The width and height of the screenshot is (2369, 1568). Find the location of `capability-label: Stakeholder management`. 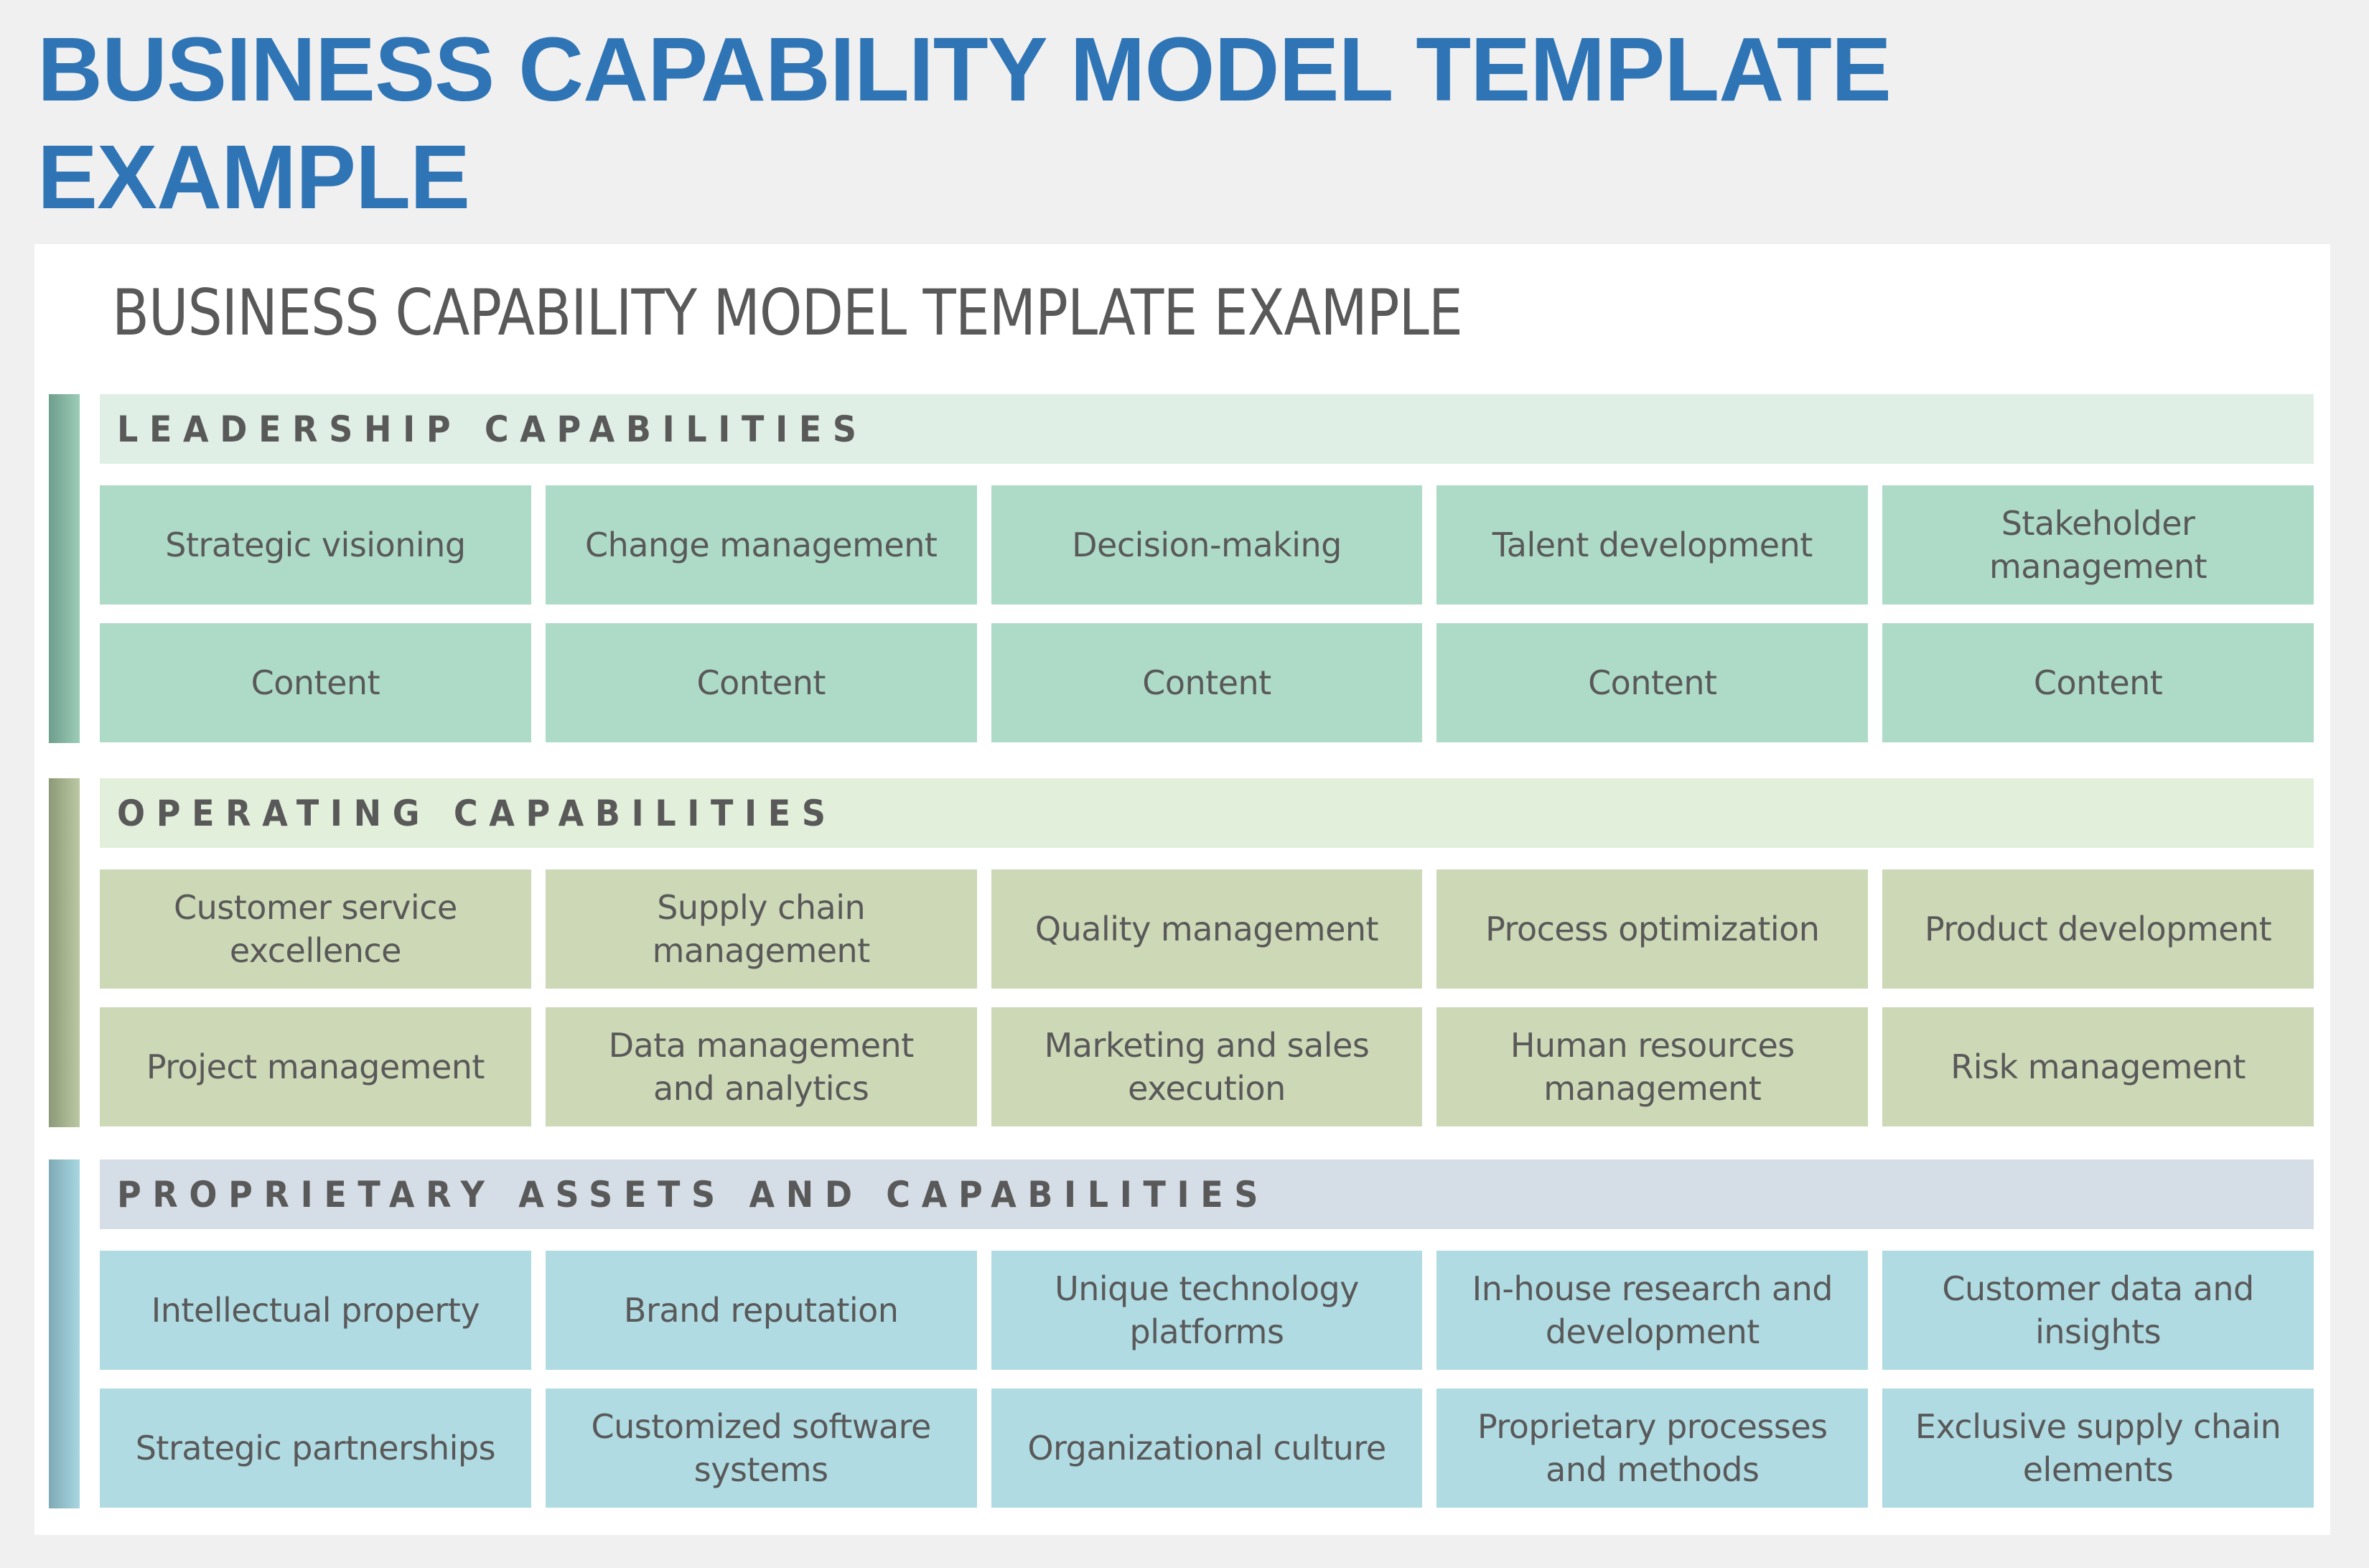

capability-label: Stakeholder management is located at coordinates (2098, 545).